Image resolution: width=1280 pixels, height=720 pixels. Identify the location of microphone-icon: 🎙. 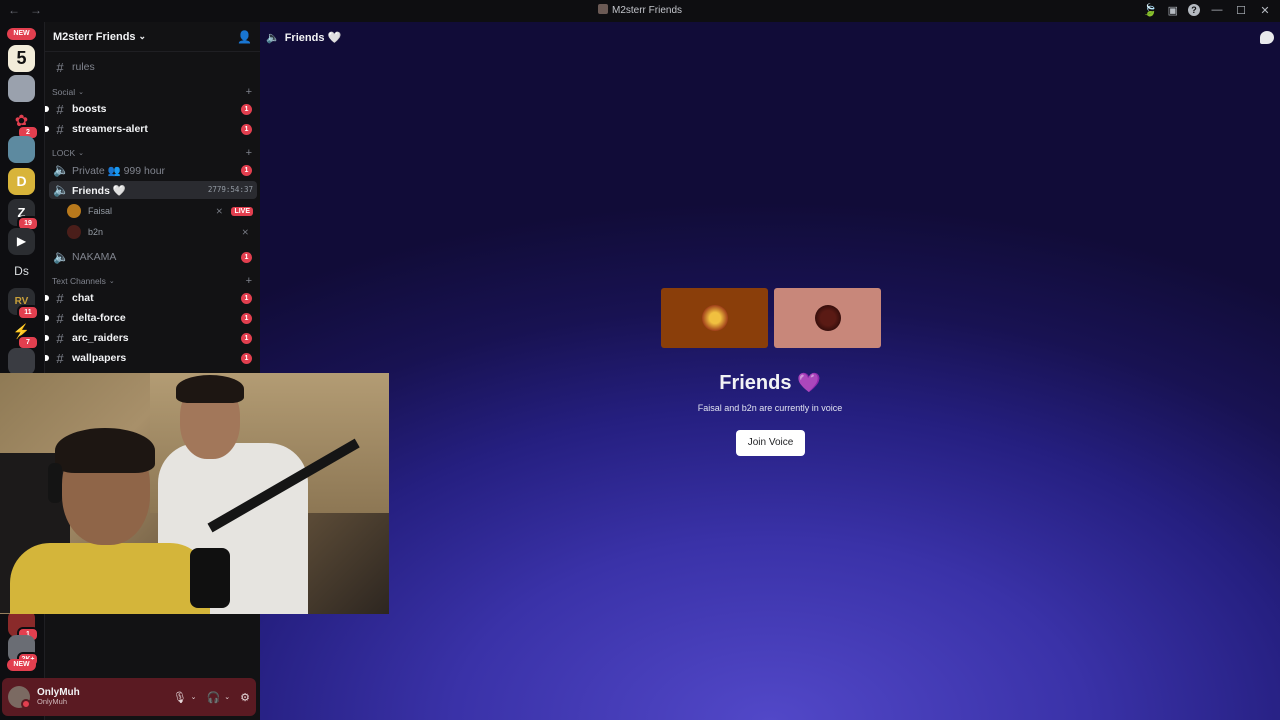
(180, 697).